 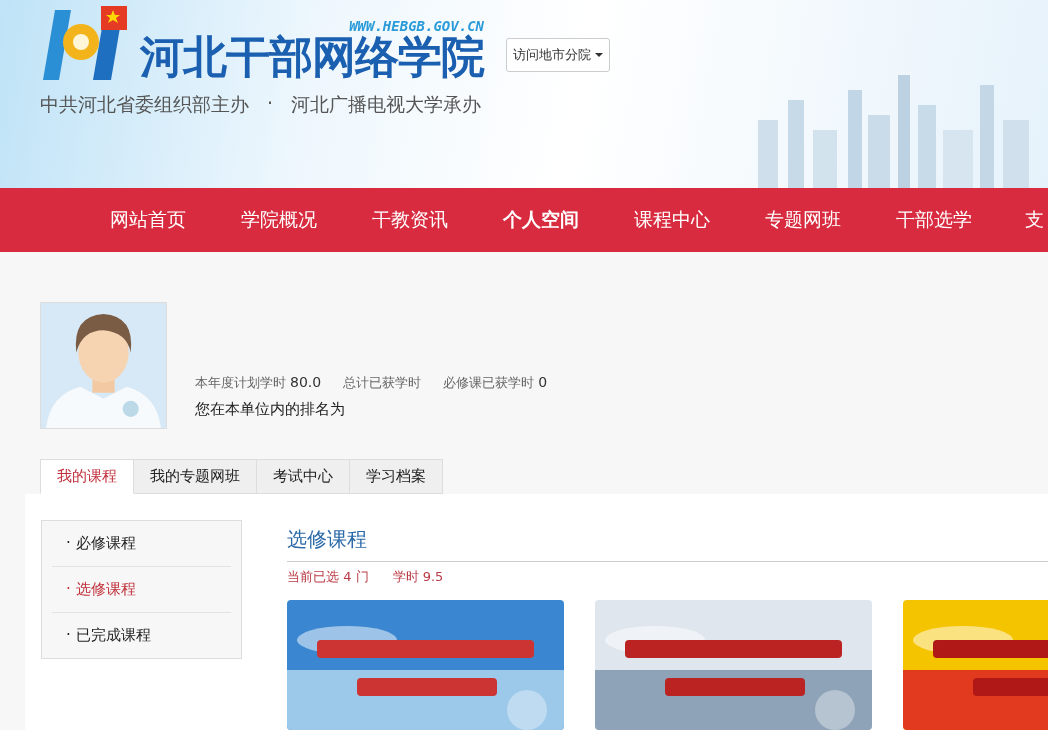 I want to click on section-title: 选修课程, so click(x=667, y=541).